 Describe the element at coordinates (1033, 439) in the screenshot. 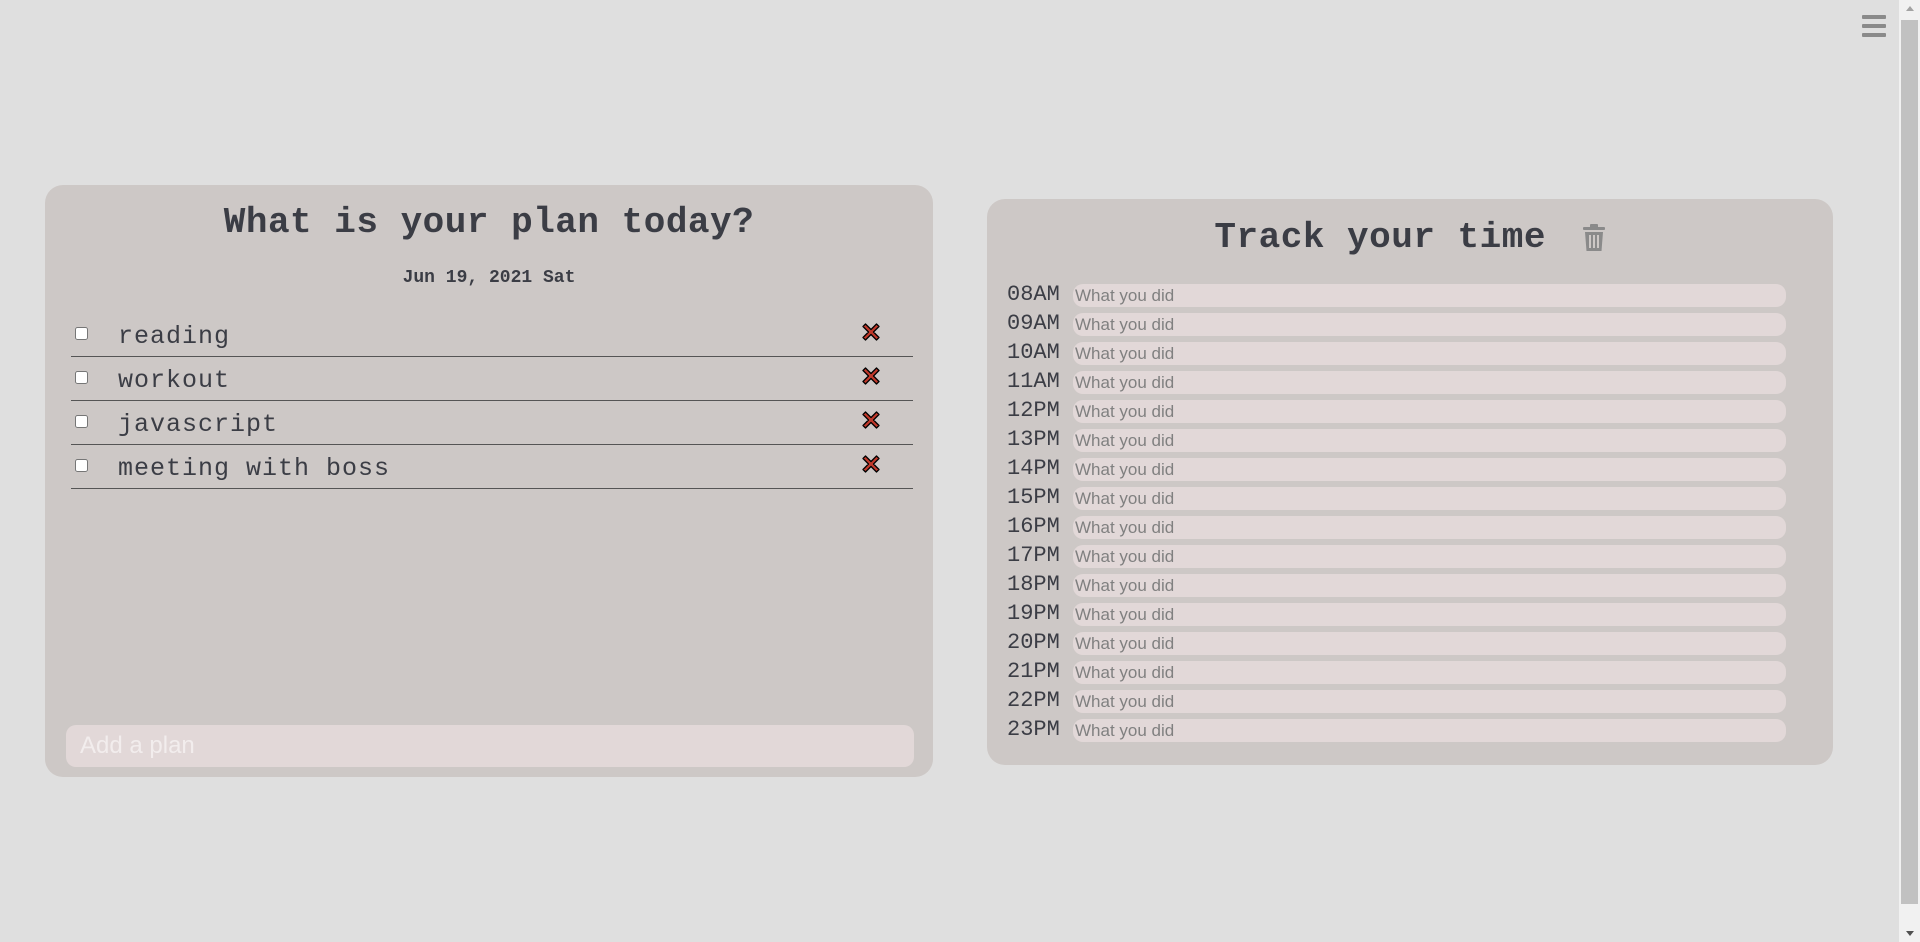

I see `hour-label: 13PM` at that location.